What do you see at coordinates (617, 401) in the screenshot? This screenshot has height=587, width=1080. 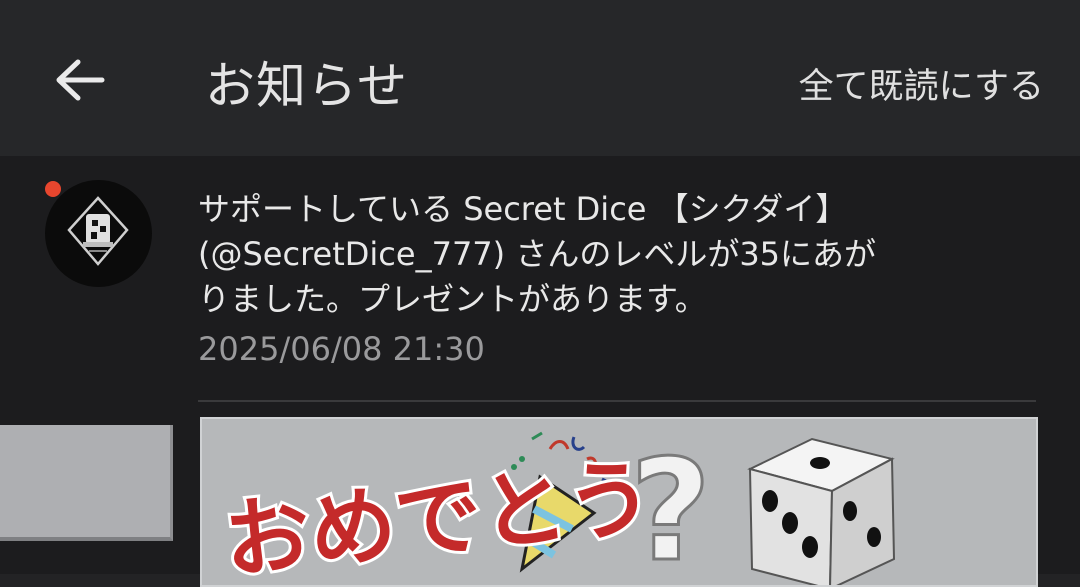 I see `divider` at bounding box center [617, 401].